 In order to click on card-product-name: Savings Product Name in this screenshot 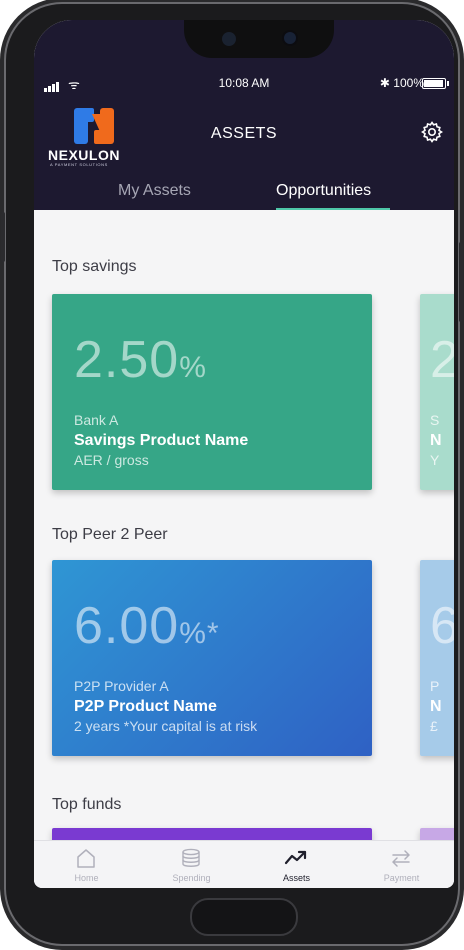, I will do `click(161, 440)`.